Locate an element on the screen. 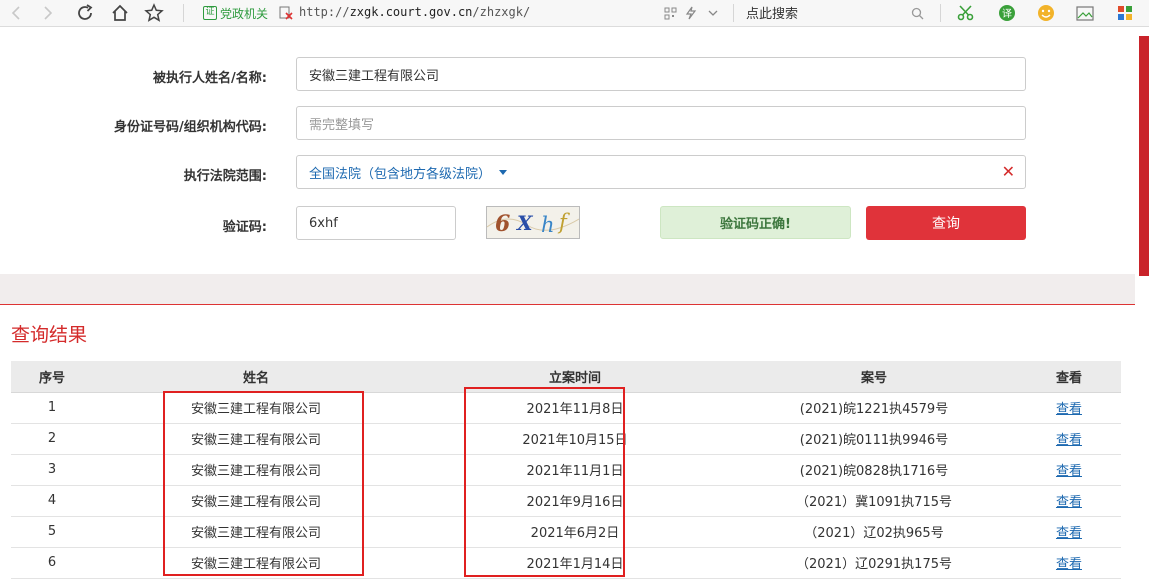 Image resolution: width=1149 pixels, height=581 pixels. date-column-highlight is located at coordinates (544, 482).